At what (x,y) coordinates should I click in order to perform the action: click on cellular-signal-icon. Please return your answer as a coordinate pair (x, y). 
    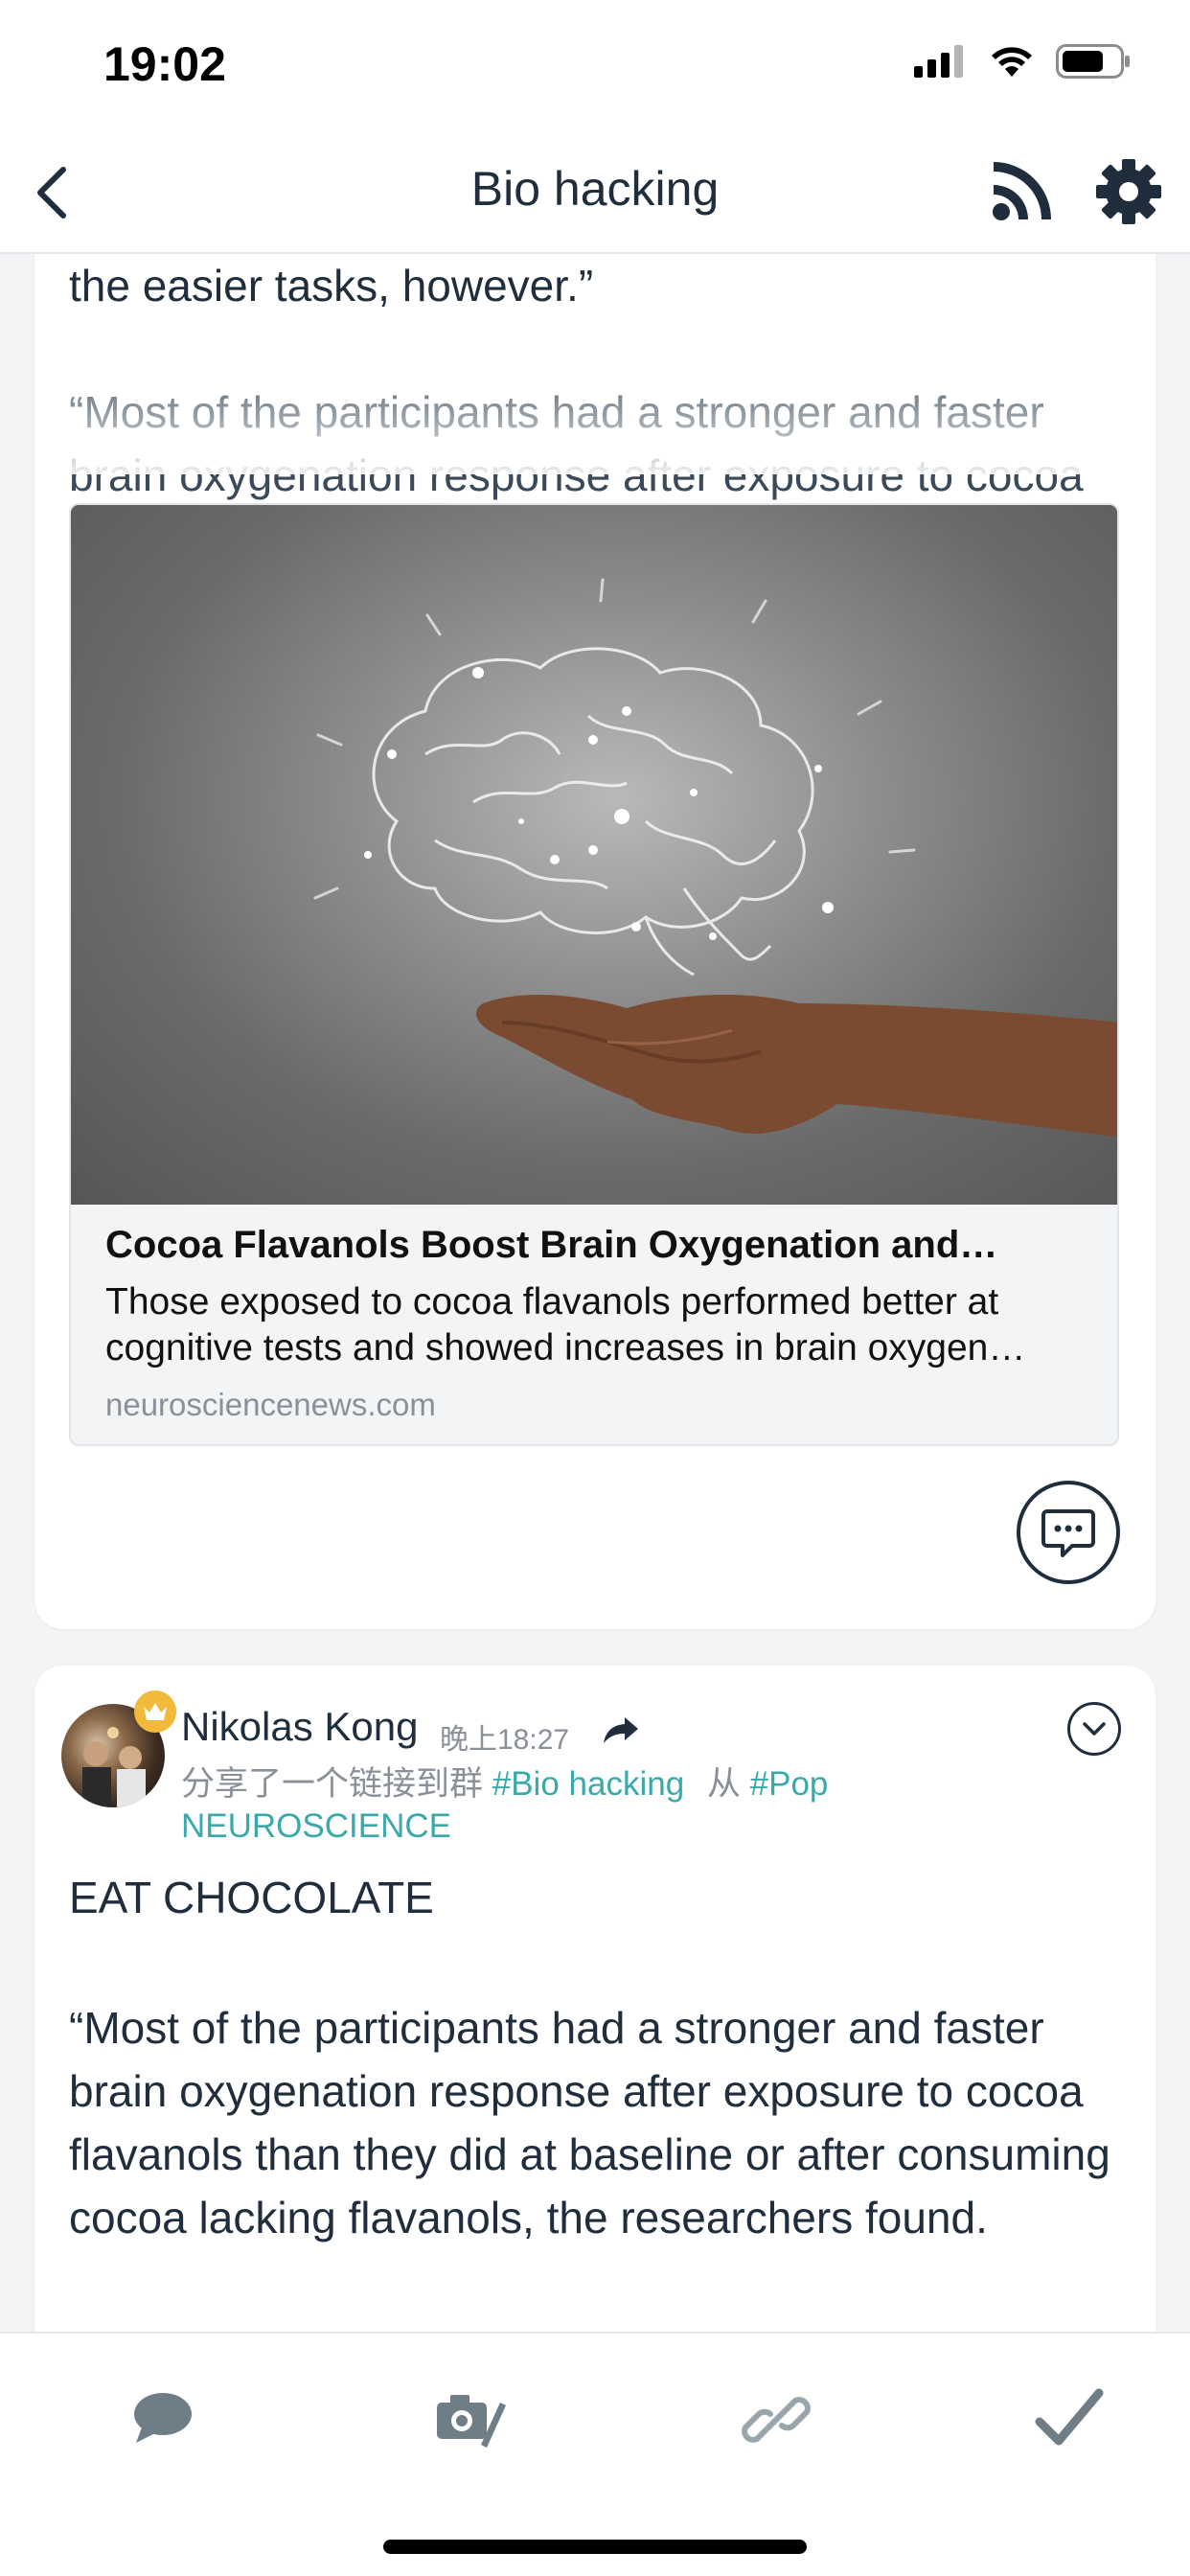
    Looking at the image, I should click on (938, 62).